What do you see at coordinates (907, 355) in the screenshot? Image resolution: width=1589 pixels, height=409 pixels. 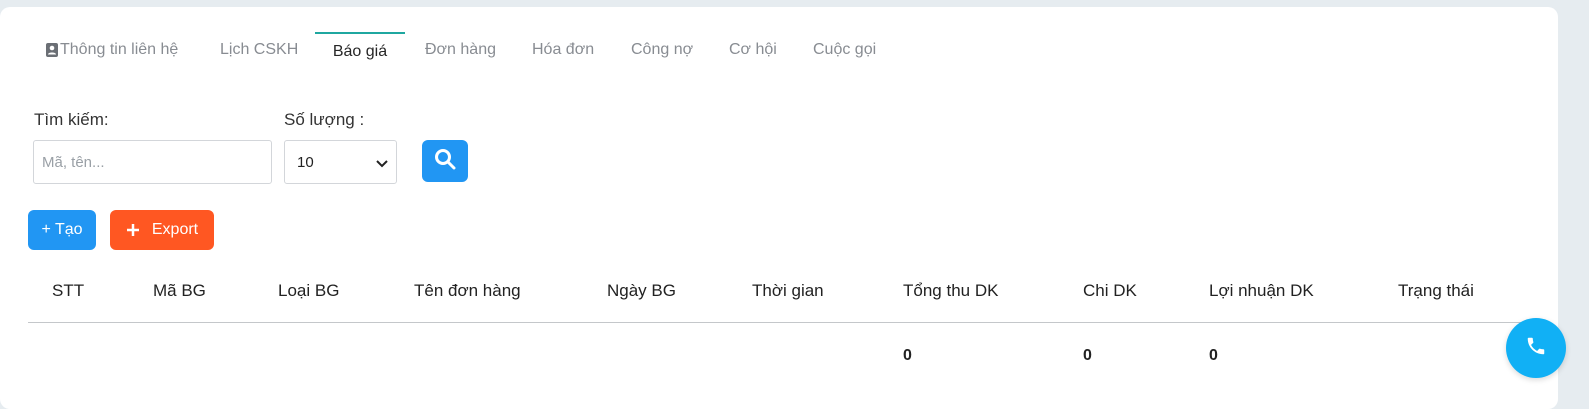 I see `total-revenue: 0` at bounding box center [907, 355].